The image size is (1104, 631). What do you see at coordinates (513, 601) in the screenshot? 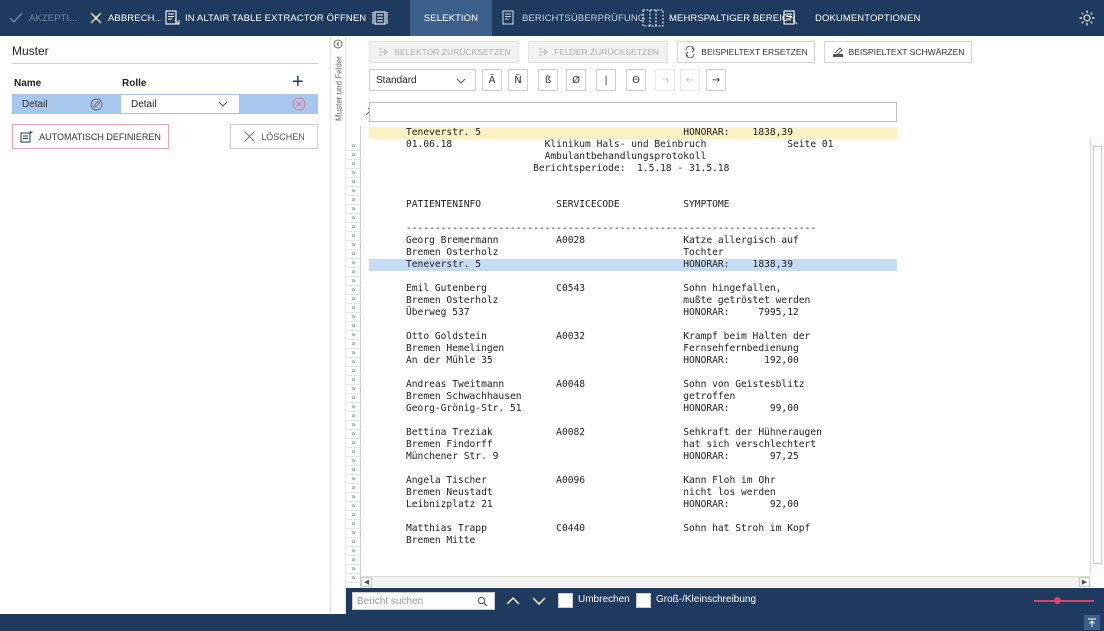
I see `search-prev-icon` at bounding box center [513, 601].